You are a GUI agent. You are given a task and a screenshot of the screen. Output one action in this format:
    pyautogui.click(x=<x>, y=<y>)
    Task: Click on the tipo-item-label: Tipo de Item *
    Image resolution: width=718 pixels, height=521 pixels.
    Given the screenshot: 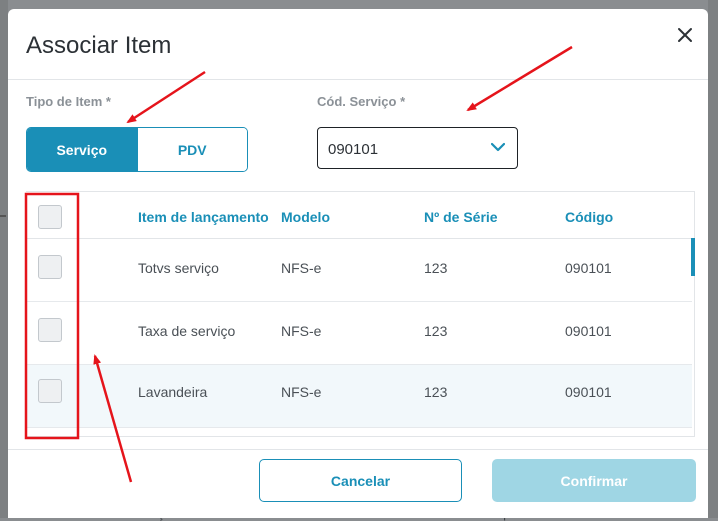 What is the action you would take?
    pyautogui.click(x=68, y=101)
    